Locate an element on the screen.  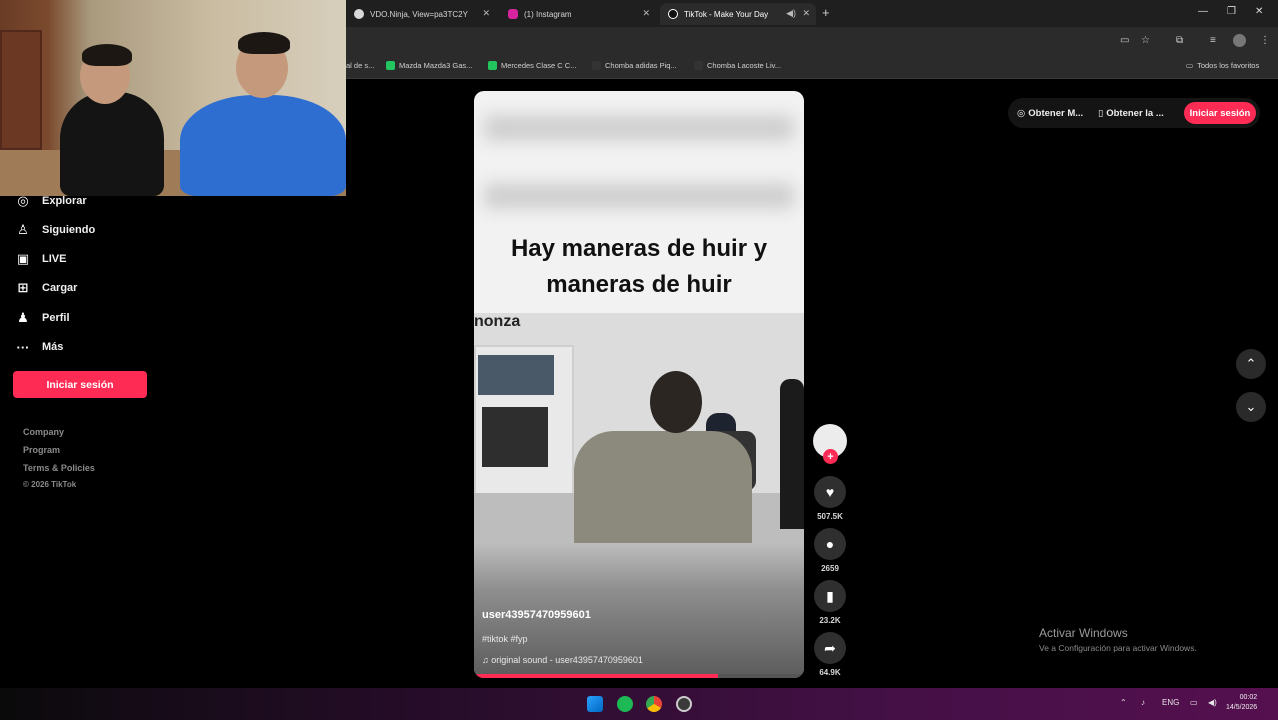
tab-title: TikTok - Make Your Day is located at coordinates (726, 14).